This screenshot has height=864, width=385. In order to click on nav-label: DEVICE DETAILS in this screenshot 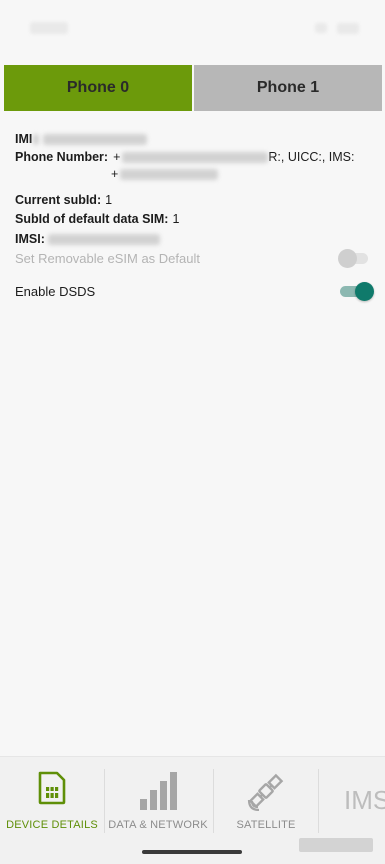, I will do `click(52, 825)`.